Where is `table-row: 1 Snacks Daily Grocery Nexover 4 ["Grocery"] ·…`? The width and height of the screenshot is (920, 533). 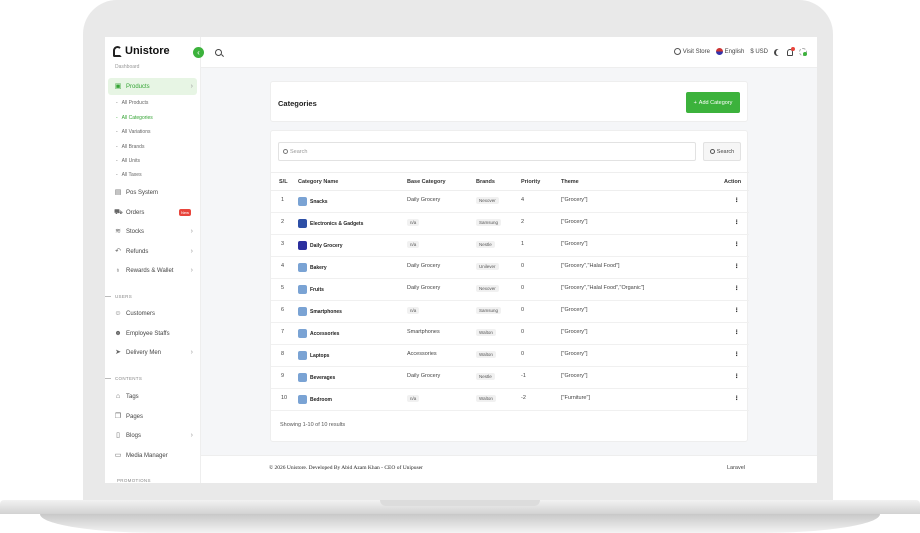
table-row: 1 Snacks Daily Grocery Nexover 4 ["Grocery"] ·… is located at coordinates (510, 202).